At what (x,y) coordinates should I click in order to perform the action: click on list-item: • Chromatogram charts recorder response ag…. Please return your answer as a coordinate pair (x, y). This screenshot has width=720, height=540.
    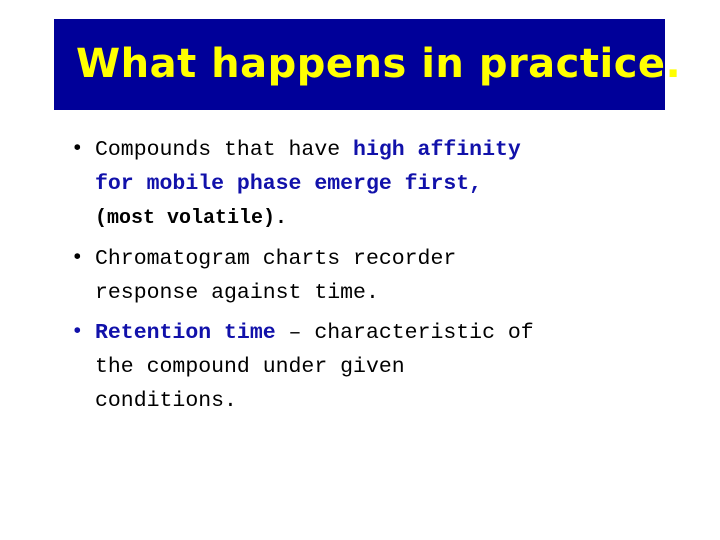
    Looking at the image, I should click on (382, 276).